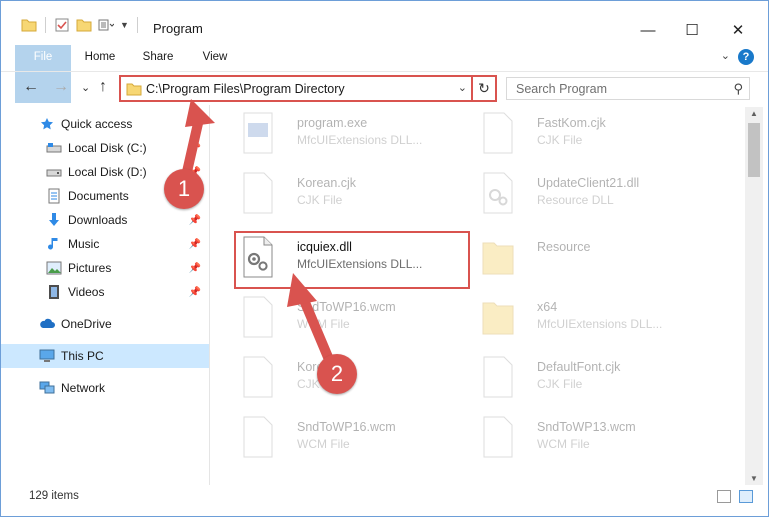  Describe the element at coordinates (648, 30) in the screenshot. I see `minimize-button: —` at that location.